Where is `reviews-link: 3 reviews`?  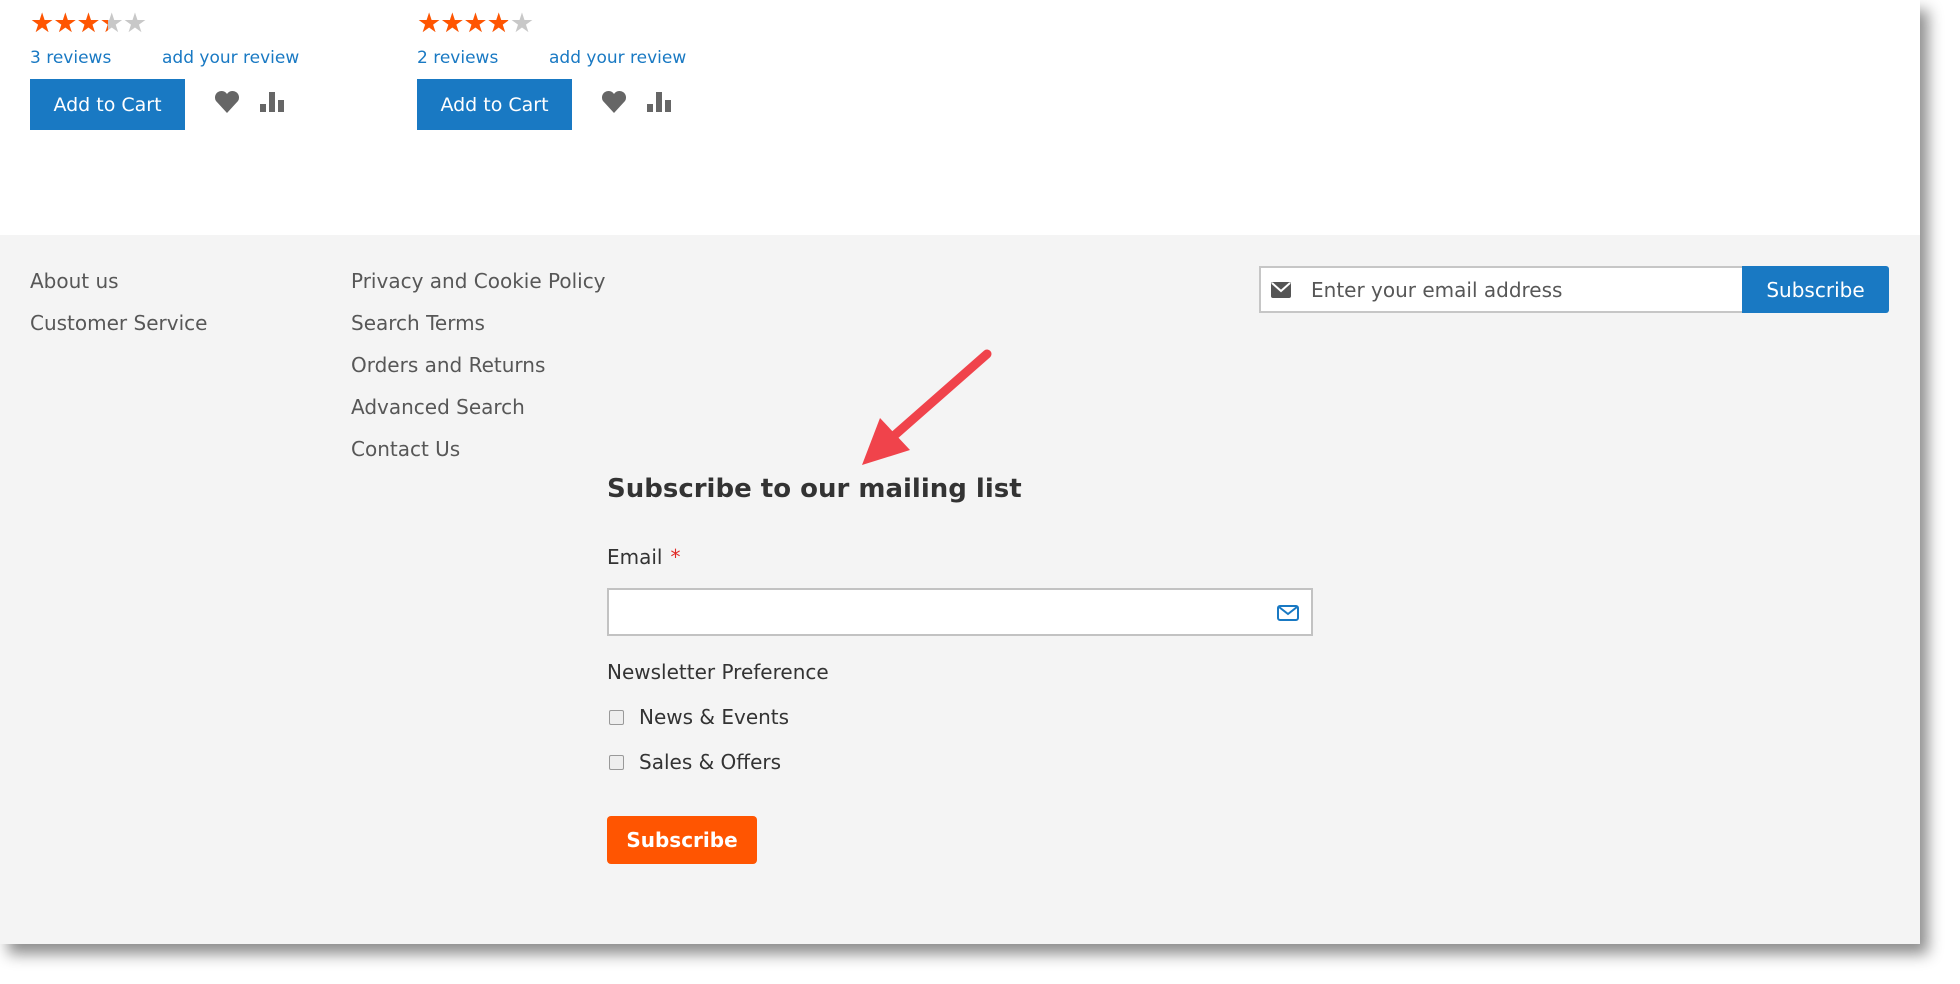
reviews-link: 3 reviews is located at coordinates (70, 58).